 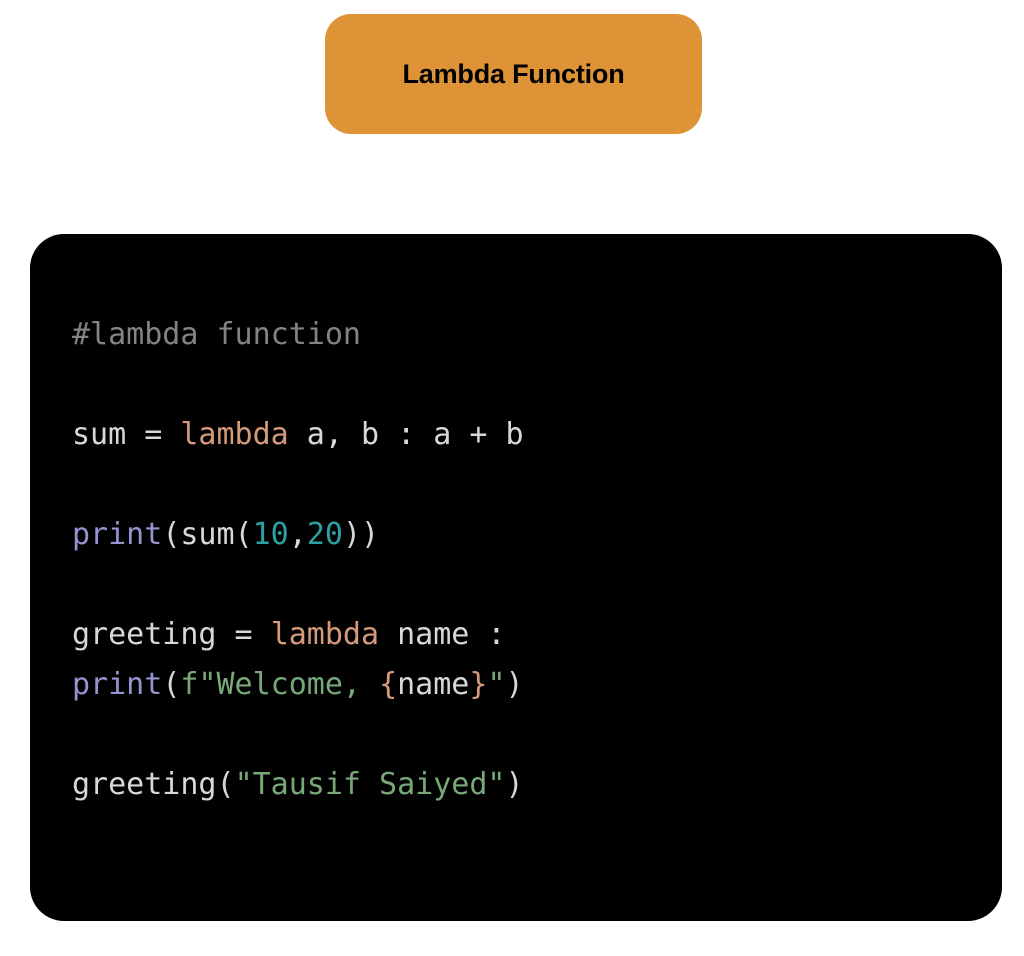 I want to click on code-token-interpolation-brace: {, so click(x=388, y=684).